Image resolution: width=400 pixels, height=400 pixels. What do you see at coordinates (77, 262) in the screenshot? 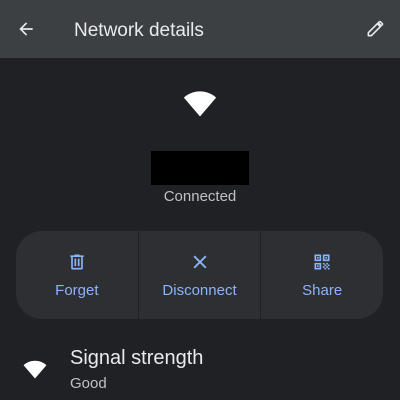
I see `trash-icon` at bounding box center [77, 262].